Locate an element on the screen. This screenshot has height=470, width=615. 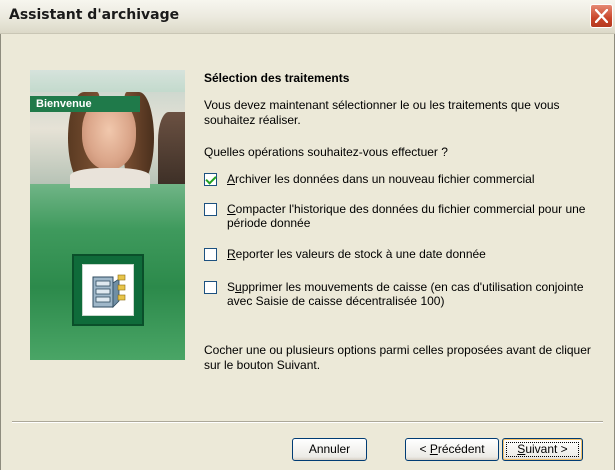
archive-icon-frame is located at coordinates (108, 290).